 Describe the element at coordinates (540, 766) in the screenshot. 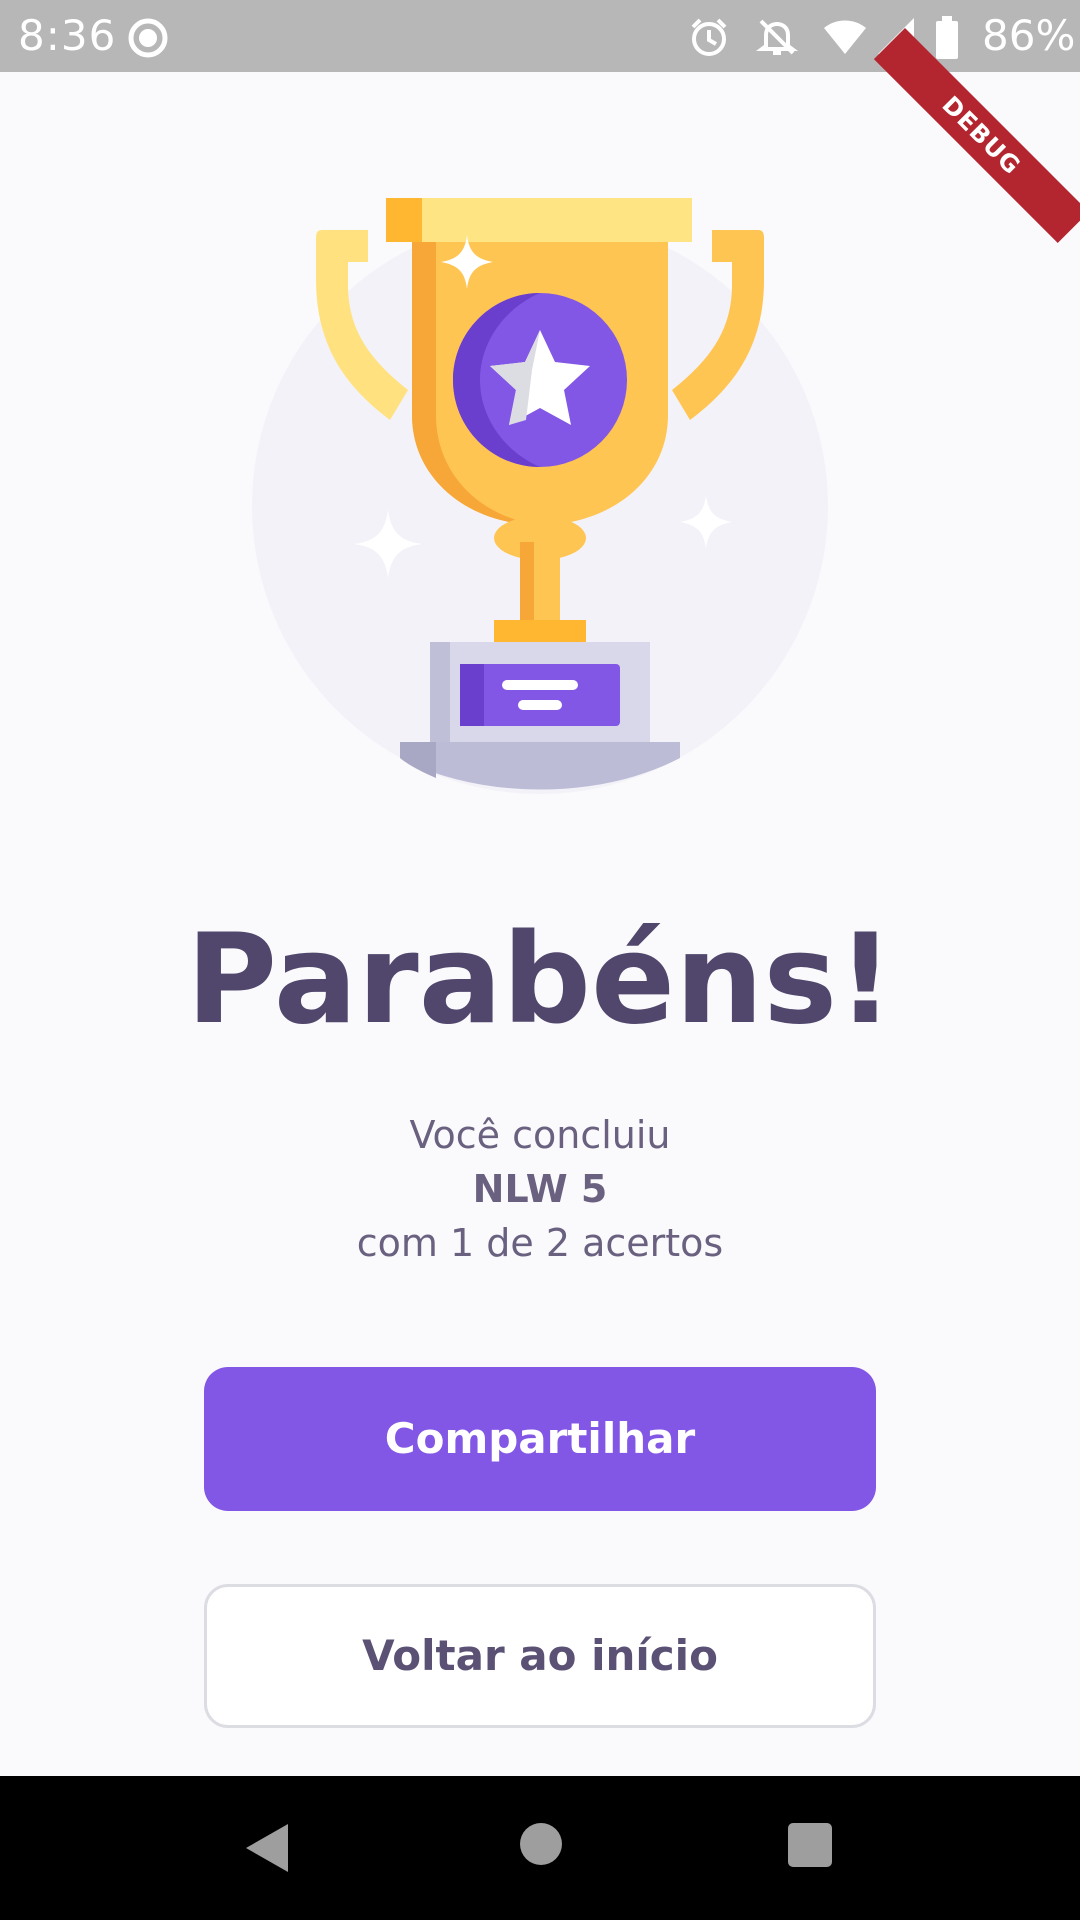

I see `pedestal-base` at that location.